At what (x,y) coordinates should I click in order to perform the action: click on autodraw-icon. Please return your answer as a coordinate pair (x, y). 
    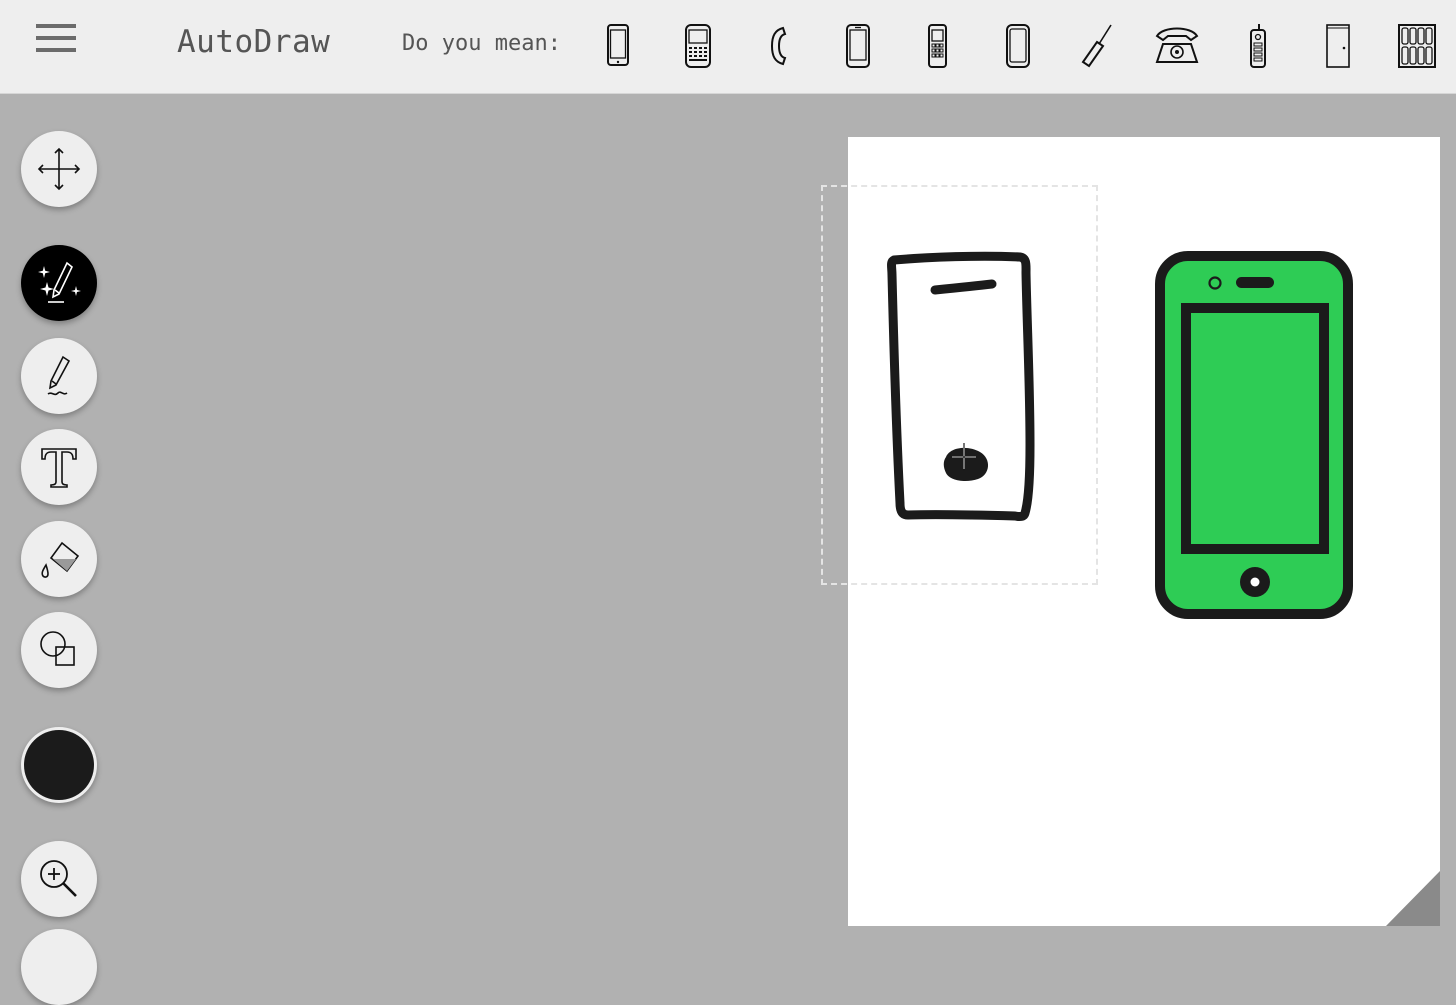
    Looking at the image, I should click on (59, 282).